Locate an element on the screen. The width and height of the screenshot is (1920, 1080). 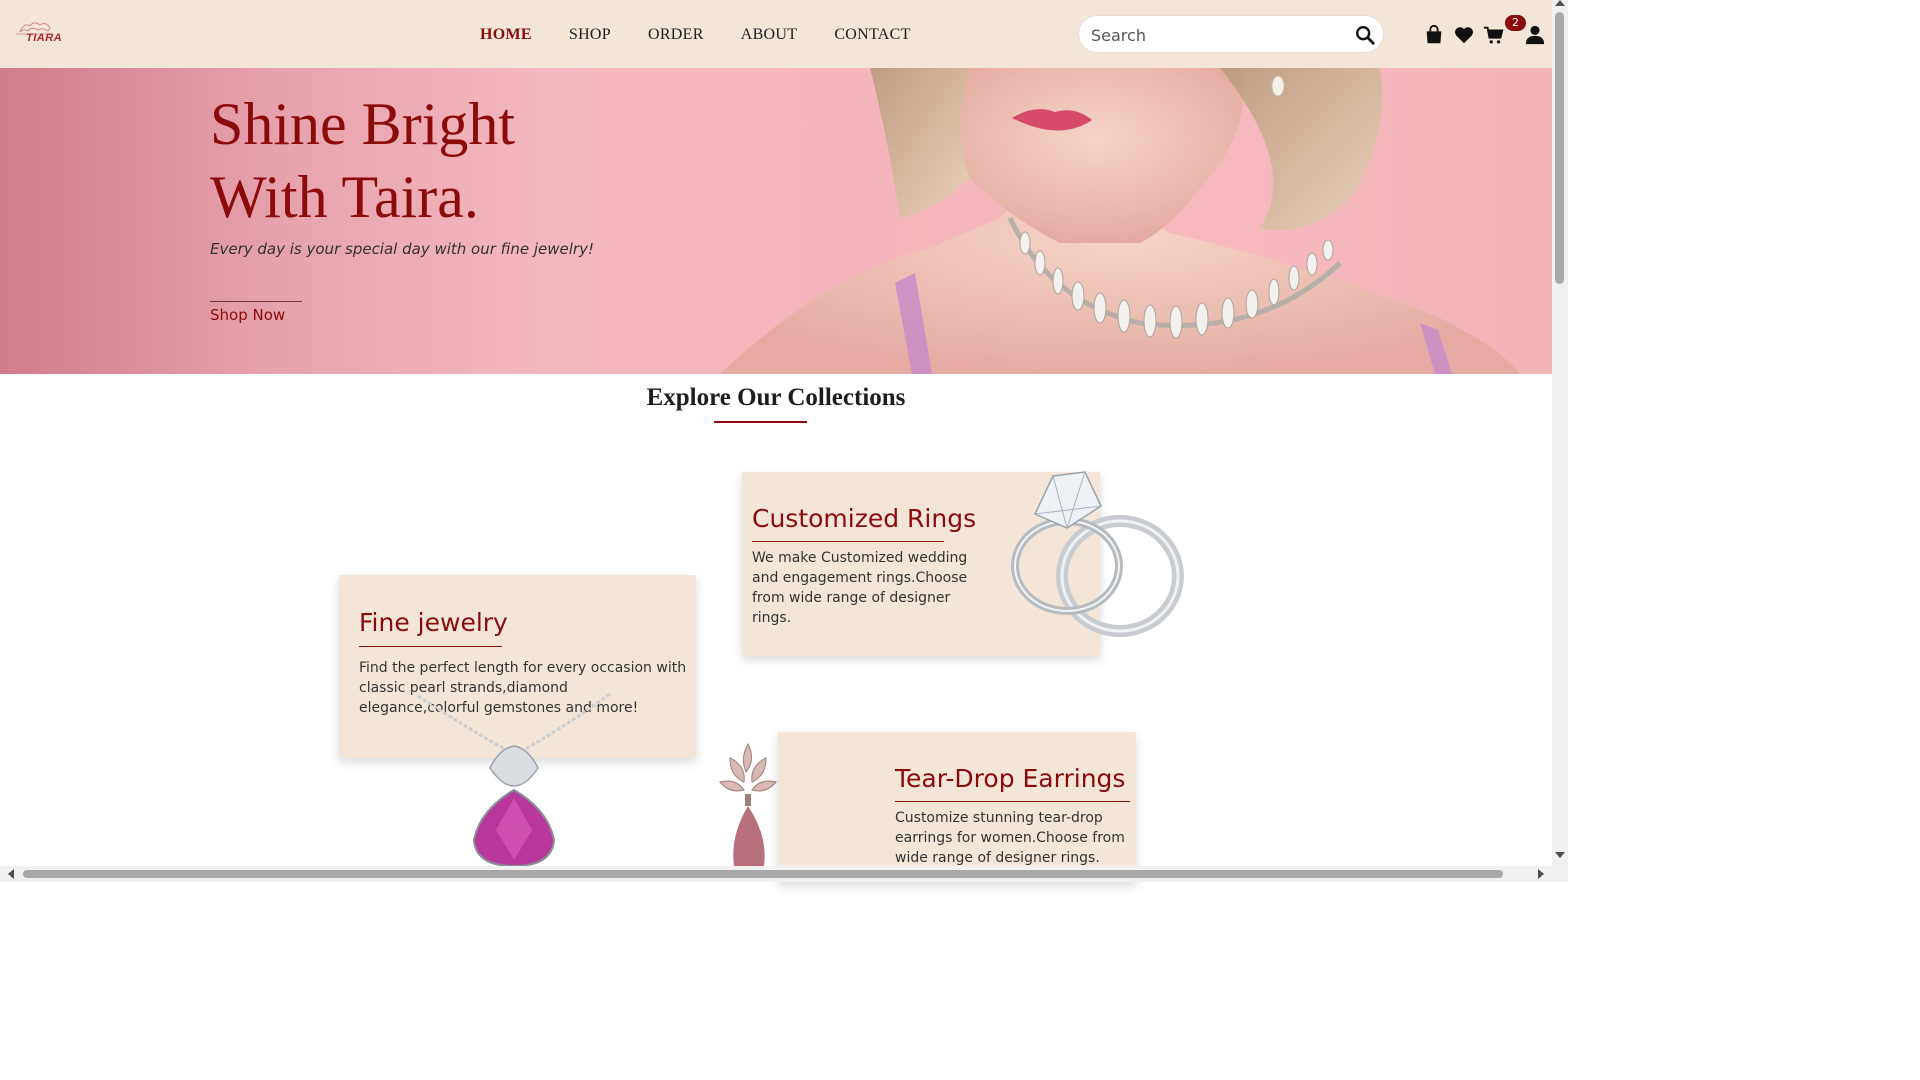
shopping-bag-icon is located at coordinates (1434, 35).